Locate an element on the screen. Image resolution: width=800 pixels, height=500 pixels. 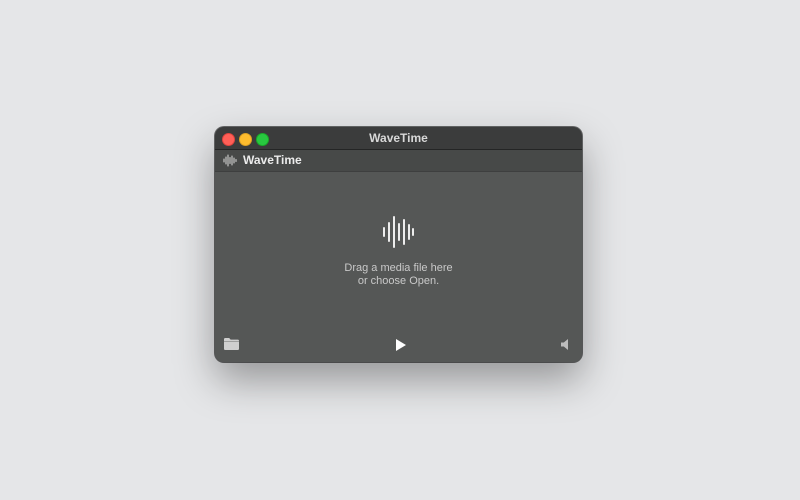
play-button is located at coordinates (401, 345).